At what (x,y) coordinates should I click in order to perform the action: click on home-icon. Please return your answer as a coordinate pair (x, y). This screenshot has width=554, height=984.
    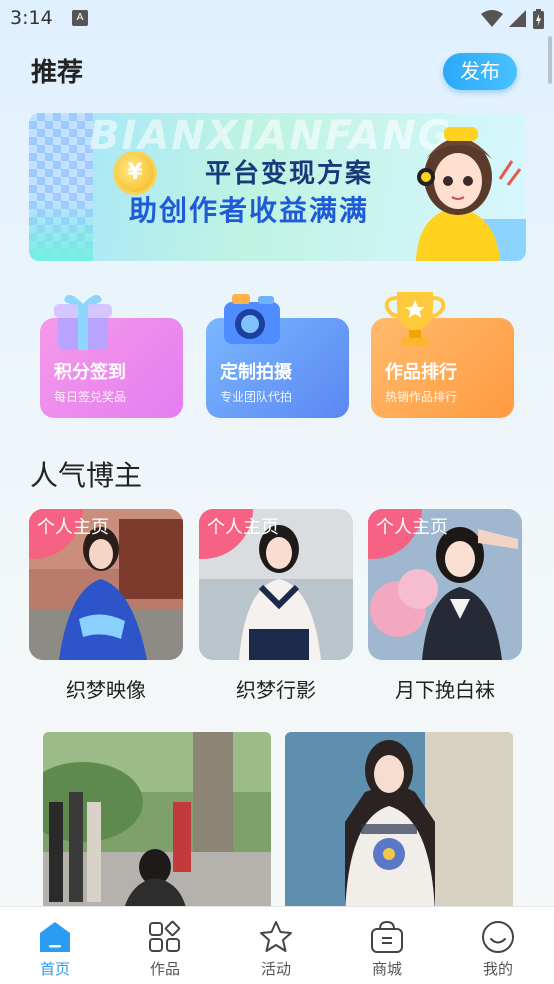
    Looking at the image, I should click on (55, 937).